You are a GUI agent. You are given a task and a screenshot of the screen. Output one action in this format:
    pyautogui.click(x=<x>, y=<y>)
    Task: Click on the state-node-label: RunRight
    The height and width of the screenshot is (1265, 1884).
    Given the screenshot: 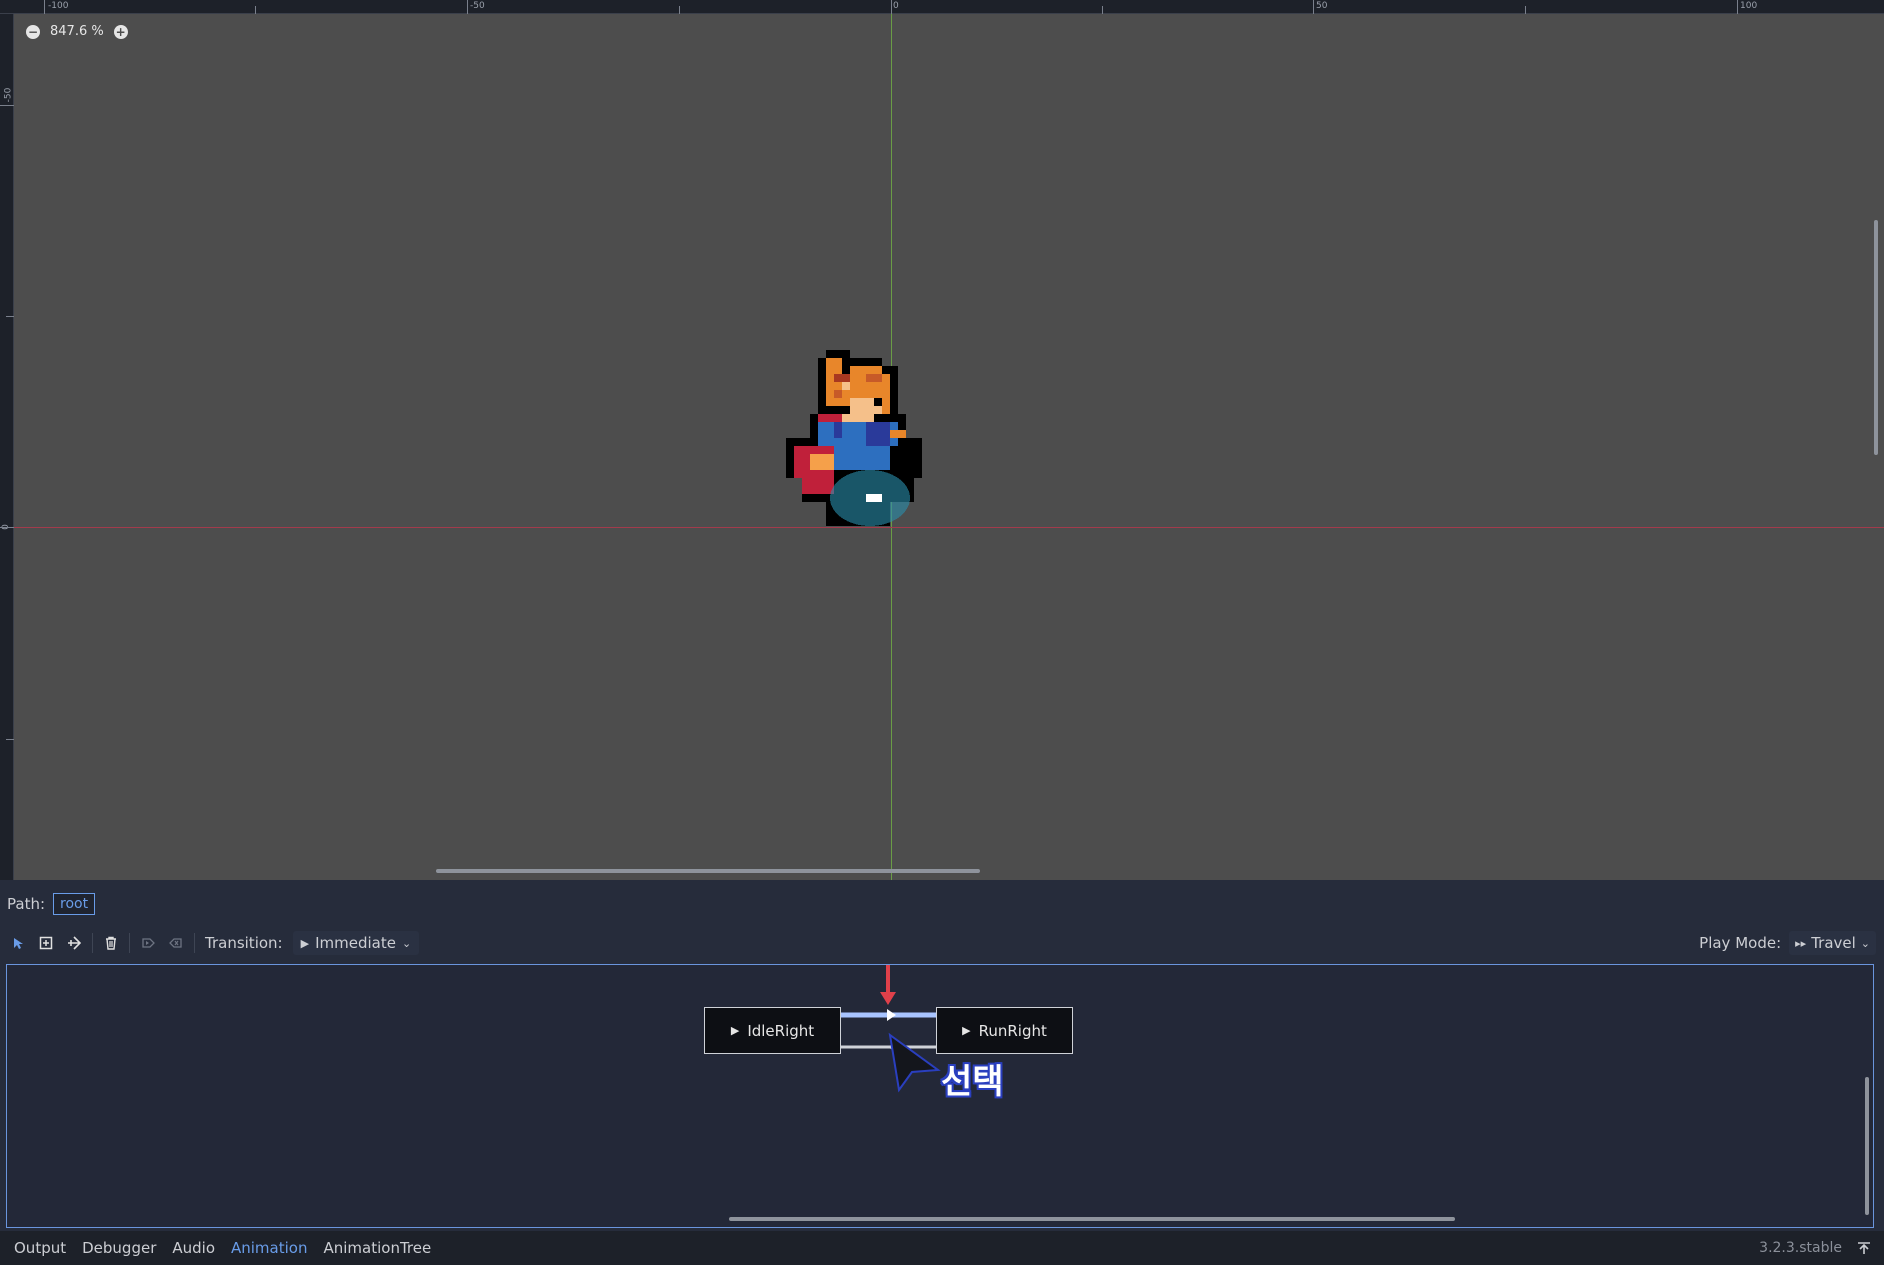 What is the action you would take?
    pyautogui.click(x=1012, y=1030)
    